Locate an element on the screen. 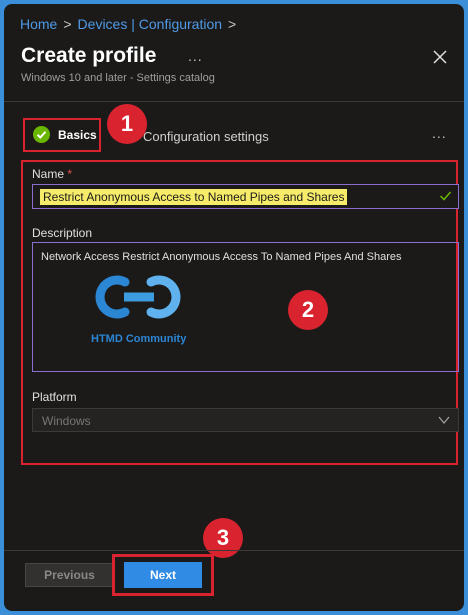 Image resolution: width=468 pixels, height=615 pixels. required-mark: * is located at coordinates (70, 174).